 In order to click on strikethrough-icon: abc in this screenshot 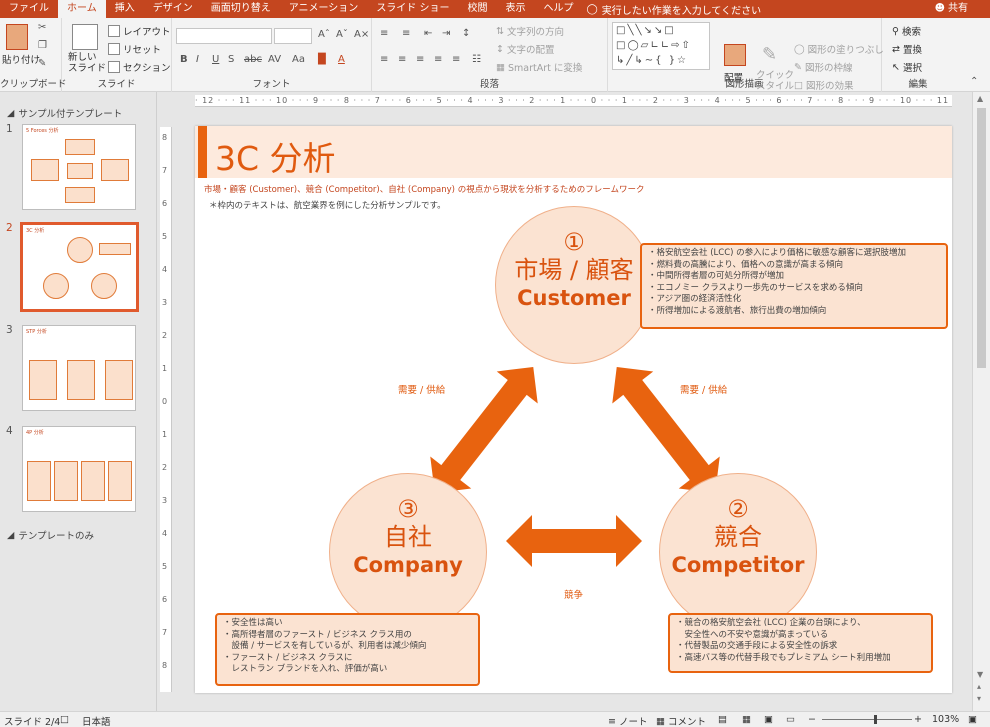, I will do `click(253, 59)`.